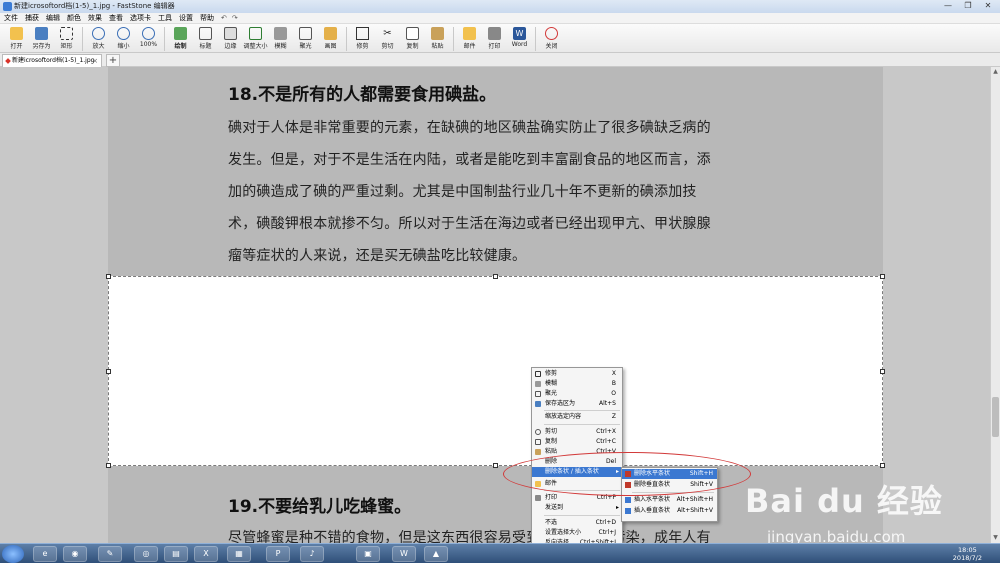 The width and height of the screenshot is (1000, 563). What do you see at coordinates (577, 394) in the screenshot?
I see `menu-item-spotlight: 聚光 O` at bounding box center [577, 394].